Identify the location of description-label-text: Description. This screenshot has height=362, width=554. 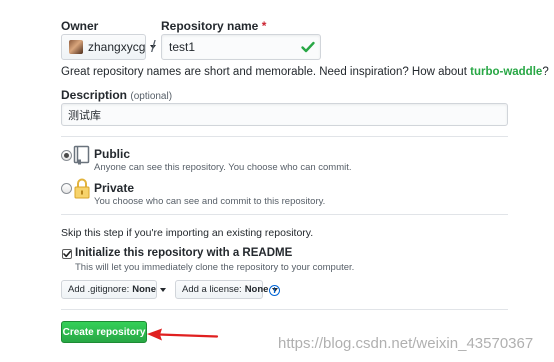
(94, 95).